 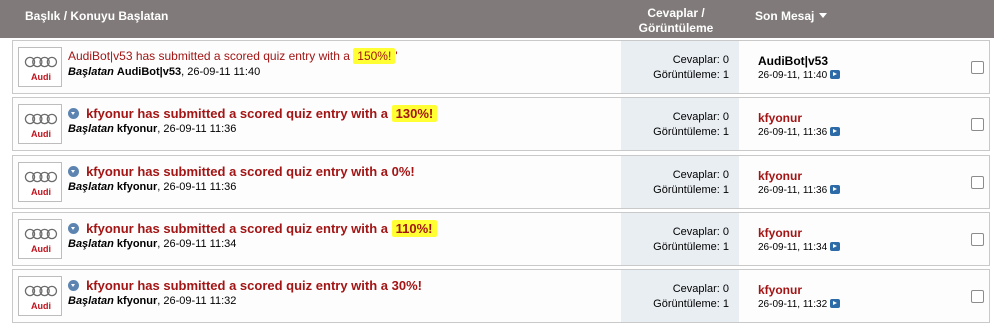 What do you see at coordinates (197, 187) in the screenshot?
I see `starter-date: , 26-09-11 11:36` at bounding box center [197, 187].